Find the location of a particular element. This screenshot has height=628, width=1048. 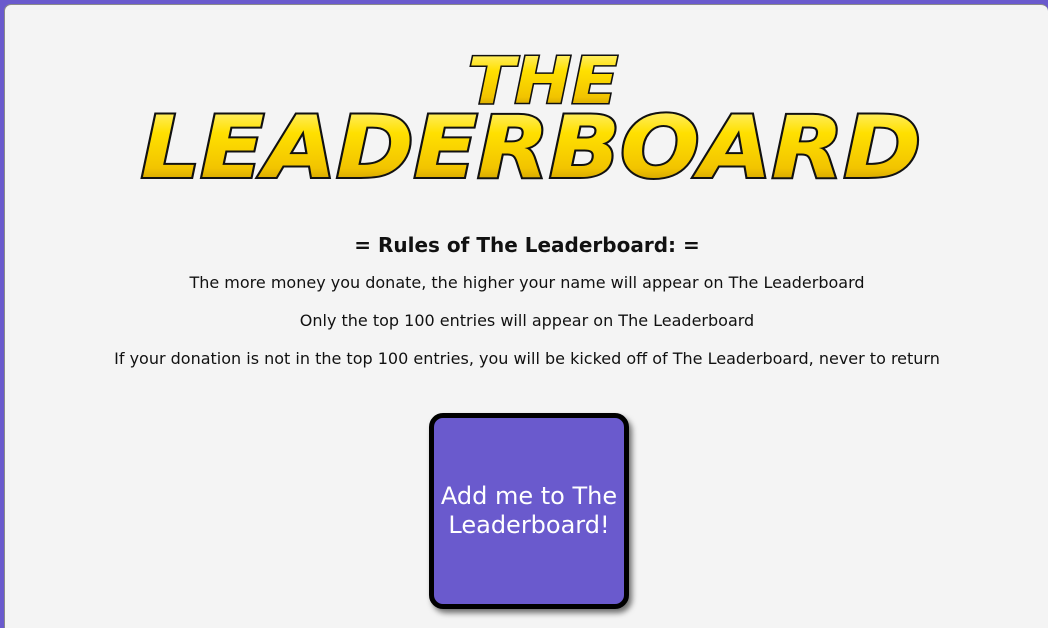

rules-heading: = Rules of The Leaderboard: = is located at coordinates (527, 245).